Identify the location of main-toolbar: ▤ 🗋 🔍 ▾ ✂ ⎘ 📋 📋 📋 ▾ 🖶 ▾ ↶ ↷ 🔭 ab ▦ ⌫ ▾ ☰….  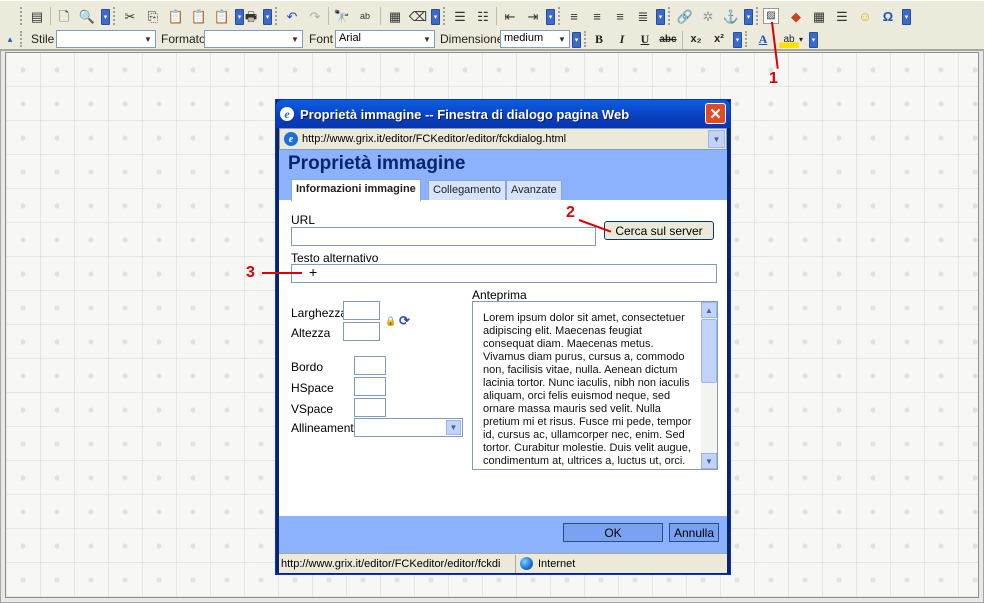
(492, 15).